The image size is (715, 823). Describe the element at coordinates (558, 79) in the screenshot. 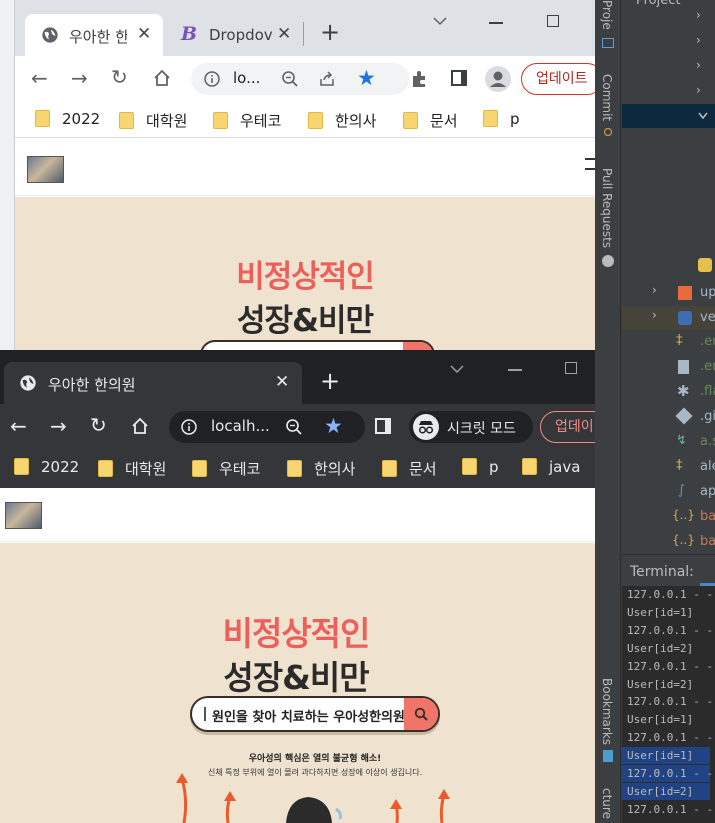

I see `update-button: 업데이트` at that location.